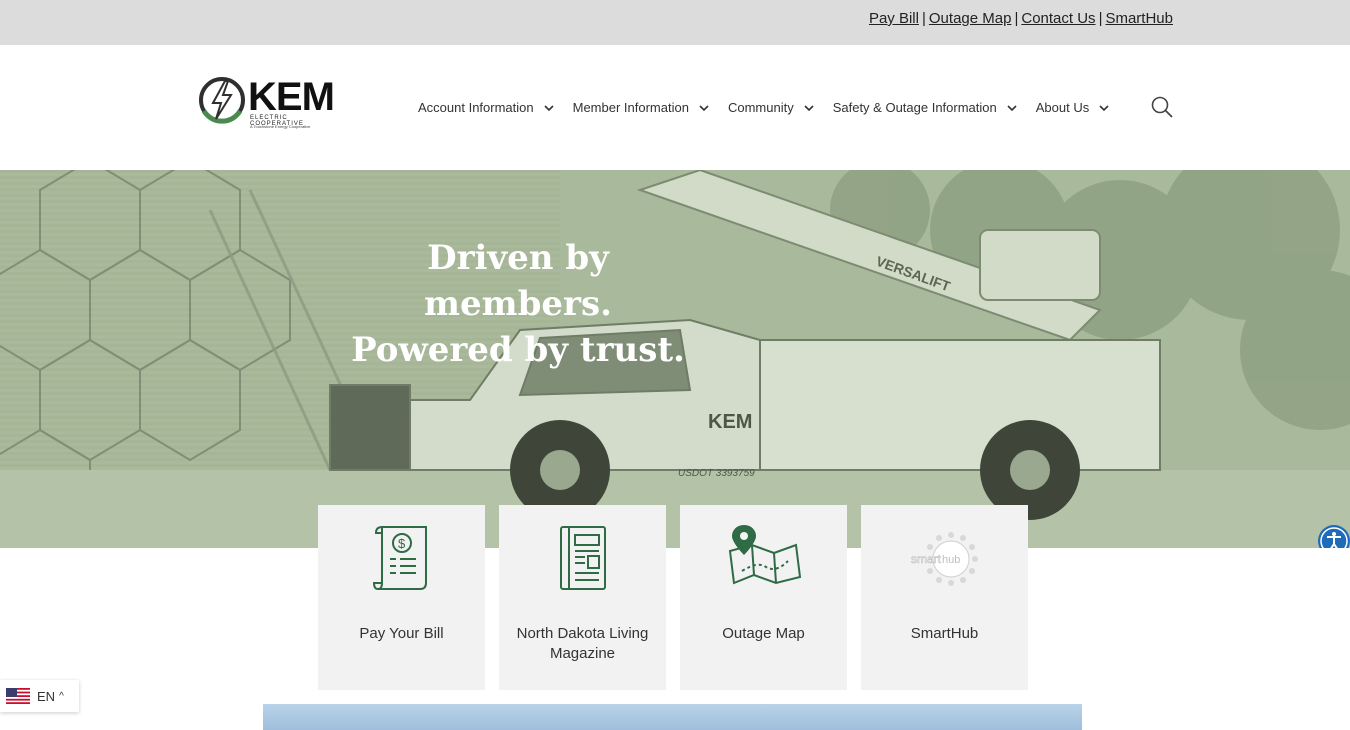  I want to click on search-icon, so click(1162, 107).